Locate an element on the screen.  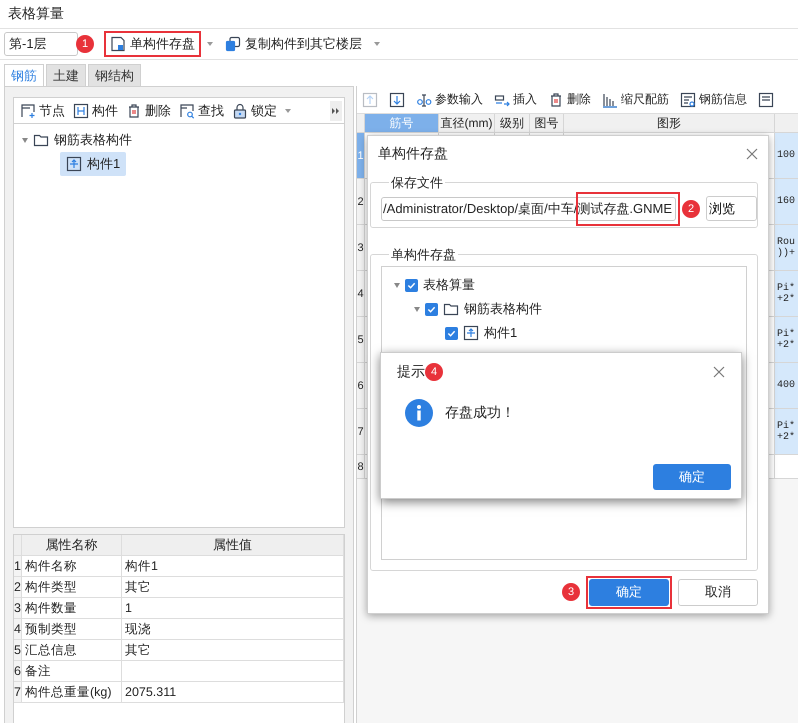
dialog-title: 单构件存盘 is located at coordinates (413, 154).